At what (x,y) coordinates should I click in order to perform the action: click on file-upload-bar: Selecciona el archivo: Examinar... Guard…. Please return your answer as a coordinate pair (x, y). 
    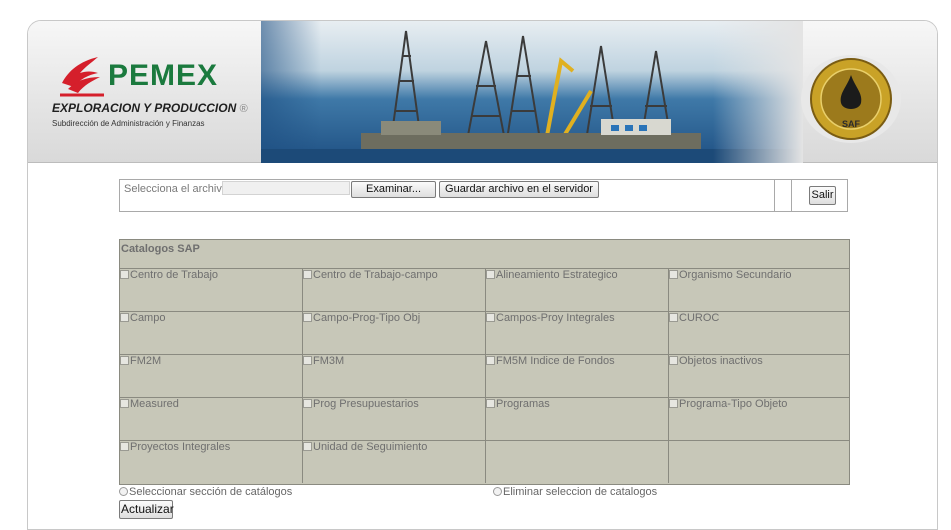
    Looking at the image, I should click on (483, 195).